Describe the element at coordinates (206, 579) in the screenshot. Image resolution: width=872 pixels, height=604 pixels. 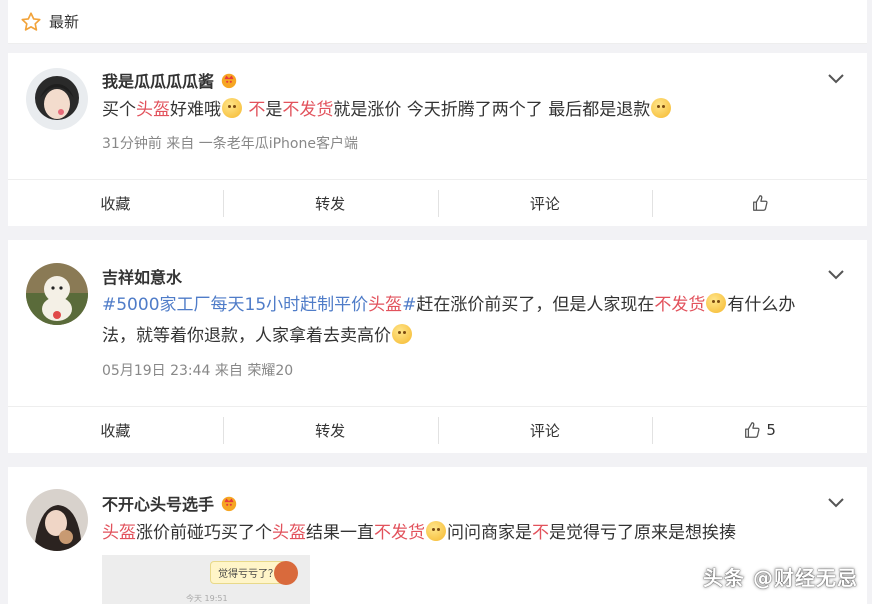
I see `post-image: 觉得亏亏了？ 今天 19:51` at that location.